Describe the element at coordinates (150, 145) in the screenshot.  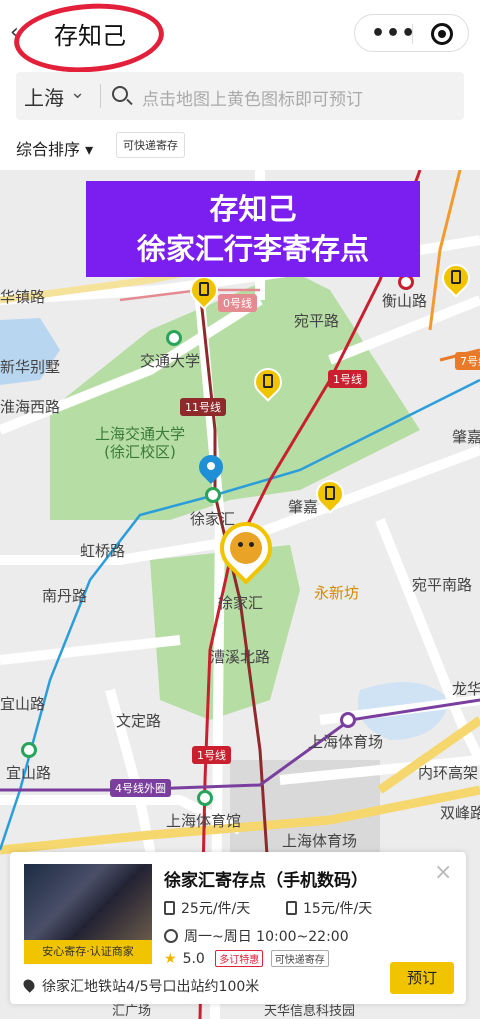
I see `express-filter-tag: 可快递寄存` at that location.